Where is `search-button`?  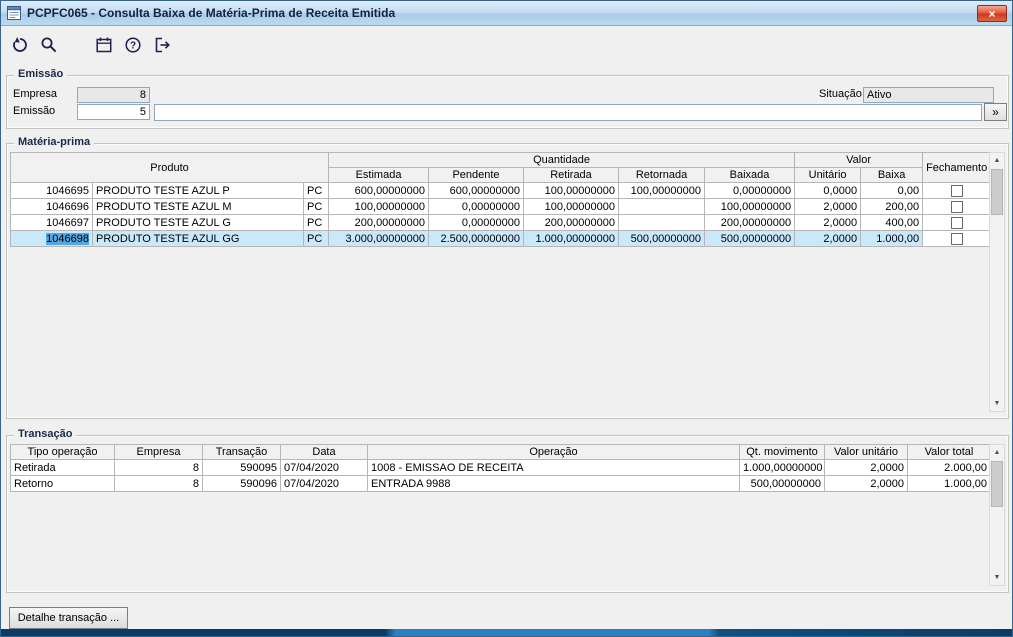
search-button is located at coordinates (49, 45).